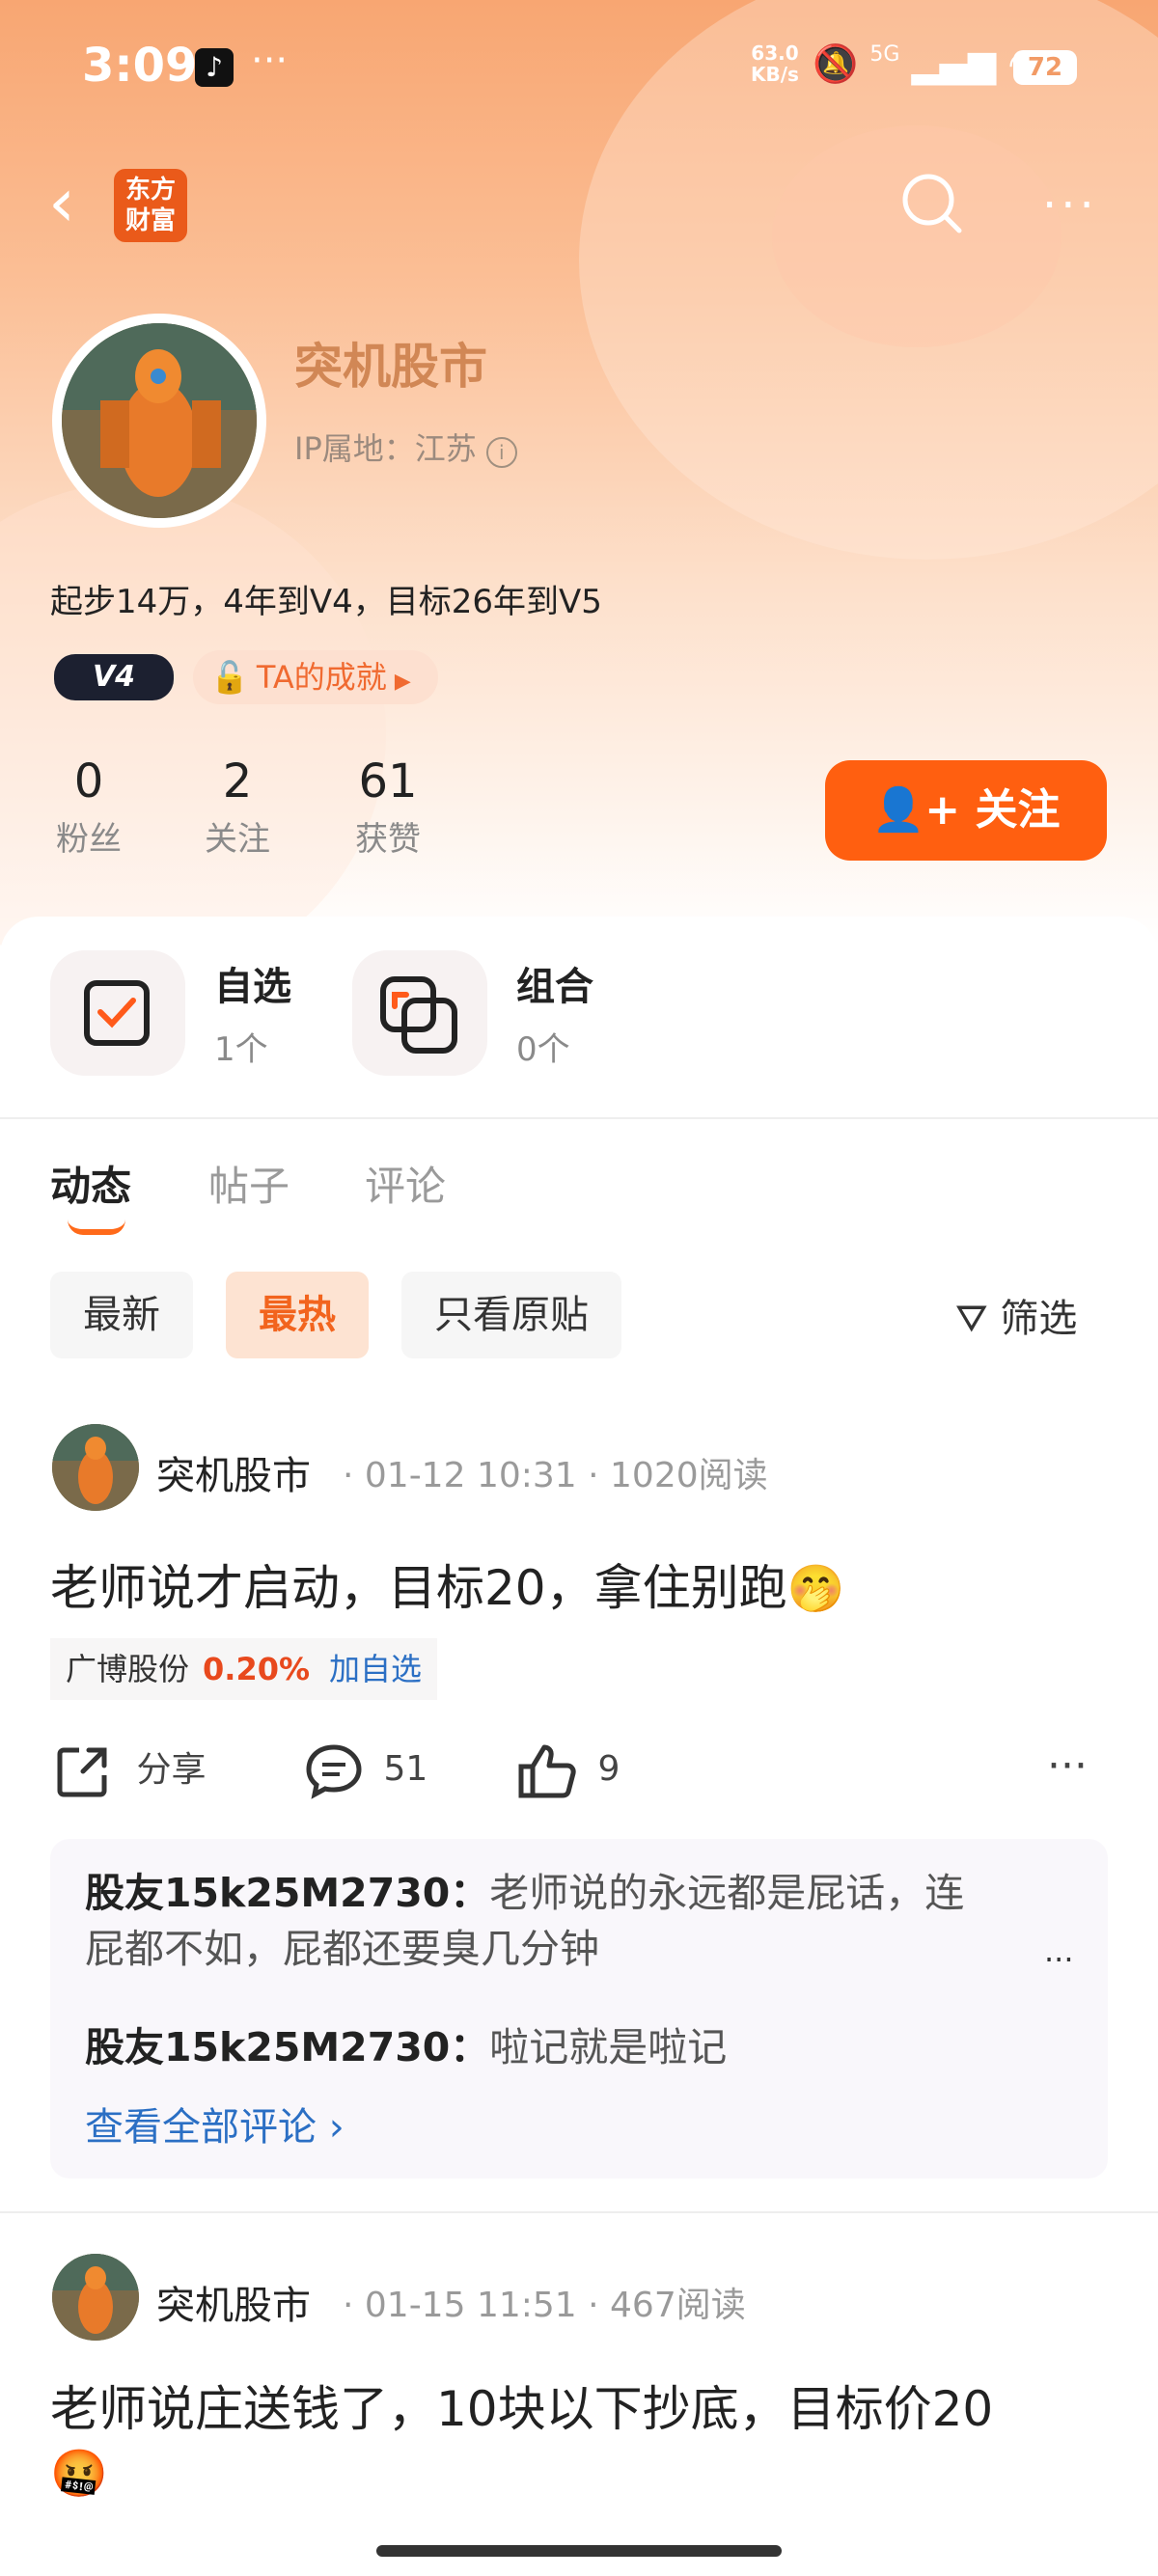 This screenshot has height=2576, width=1158. What do you see at coordinates (171, 1770) in the screenshot?
I see `share-label: 分享` at bounding box center [171, 1770].